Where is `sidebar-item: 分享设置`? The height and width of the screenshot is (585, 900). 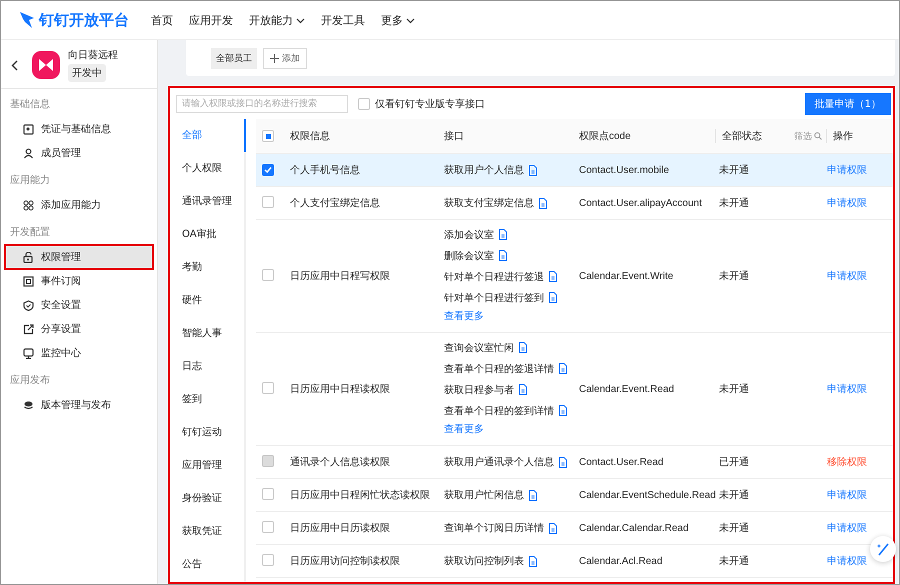 sidebar-item: 分享设置 is located at coordinates (79, 329).